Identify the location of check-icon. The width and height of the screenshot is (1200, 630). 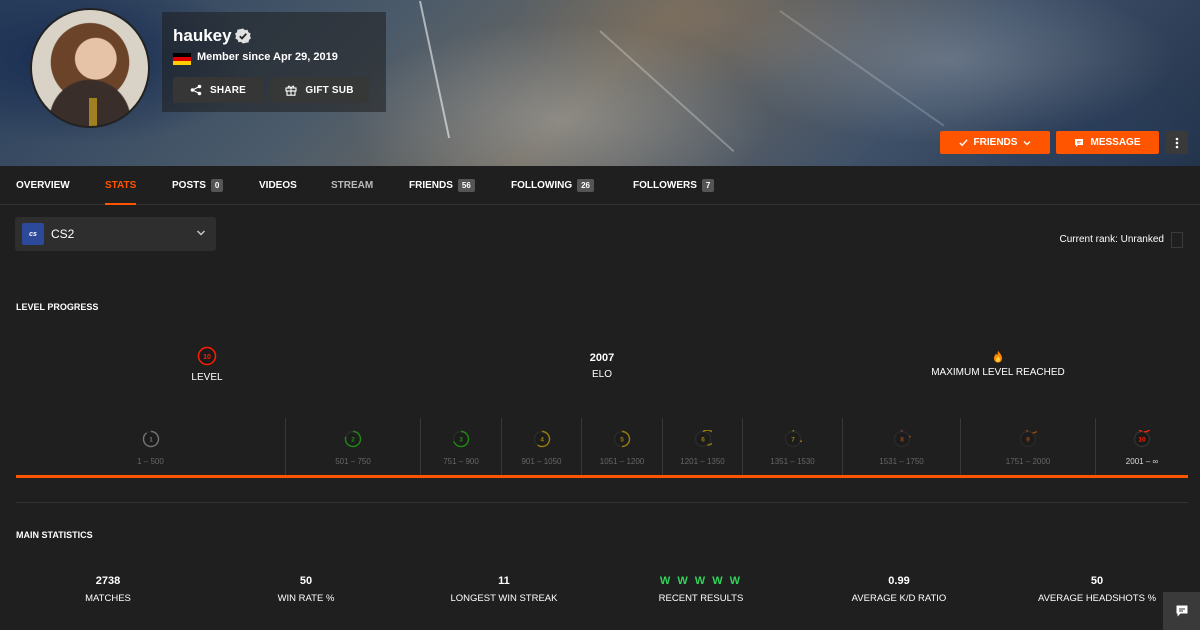
(963, 143).